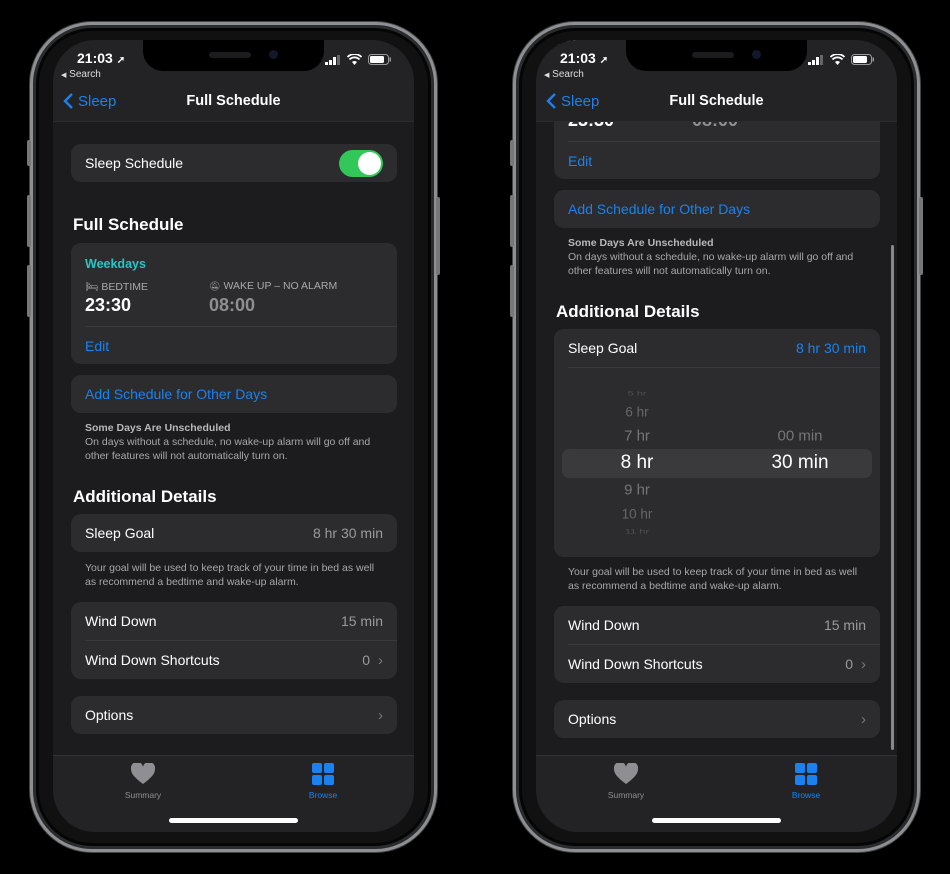 This screenshot has width=950, height=874. Describe the element at coordinates (637, 532) in the screenshot. I see `picker-hour-option: 11 hr` at that location.